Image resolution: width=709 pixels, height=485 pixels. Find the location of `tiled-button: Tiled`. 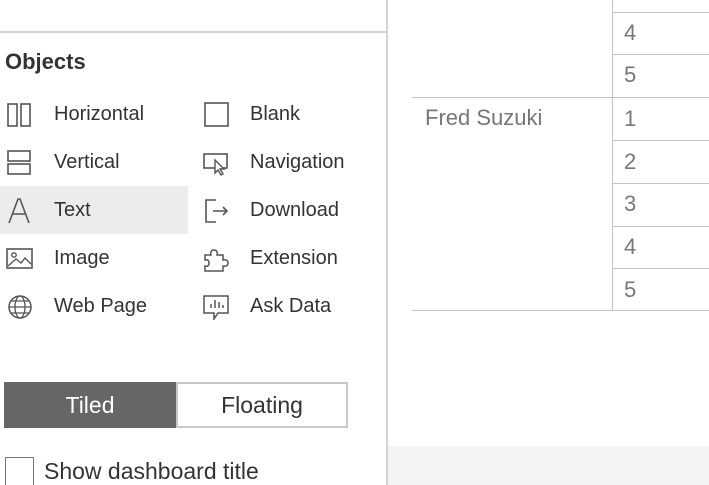

tiled-button: Tiled is located at coordinates (90, 405).